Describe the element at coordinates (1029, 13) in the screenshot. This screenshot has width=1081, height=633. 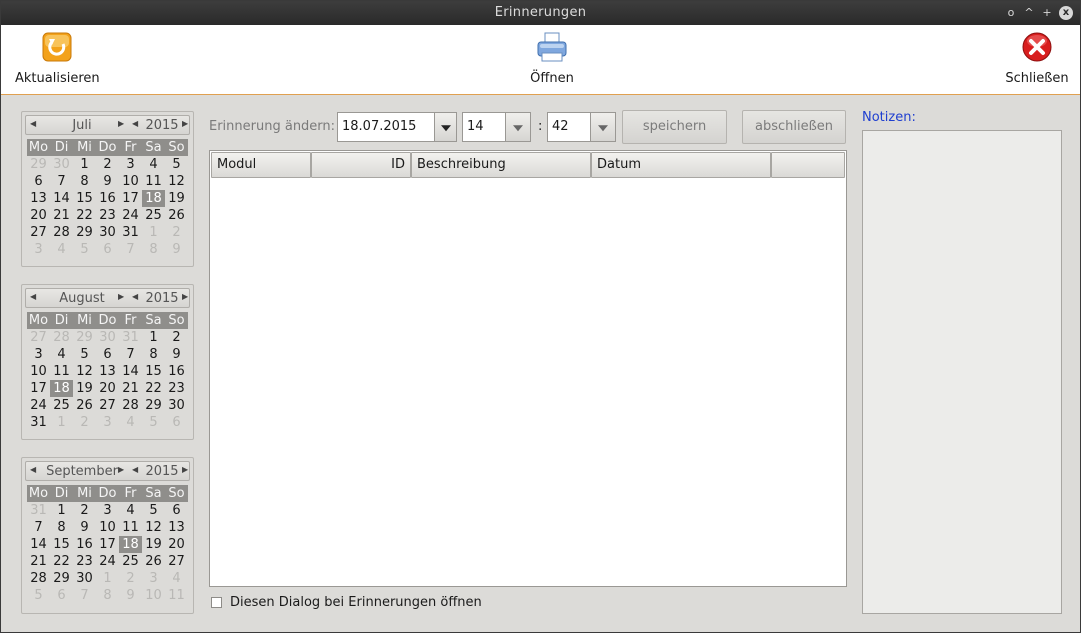
I see `minimize-icon: ^` at that location.